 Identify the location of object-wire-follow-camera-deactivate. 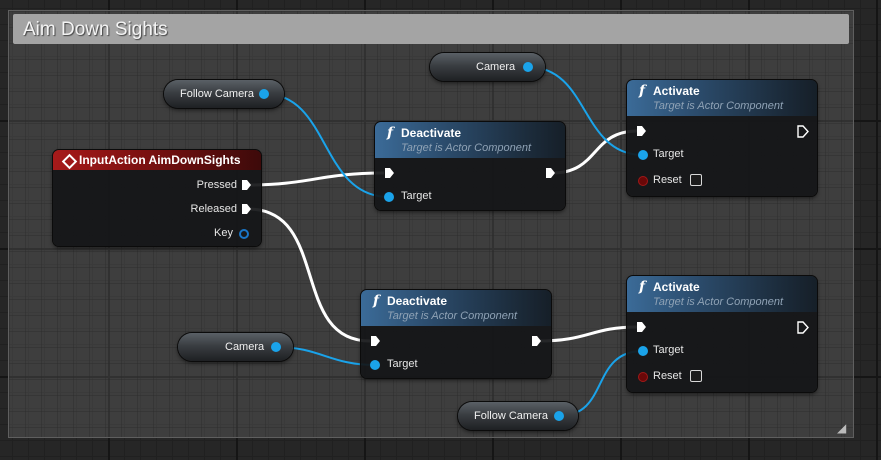
(327, 145).